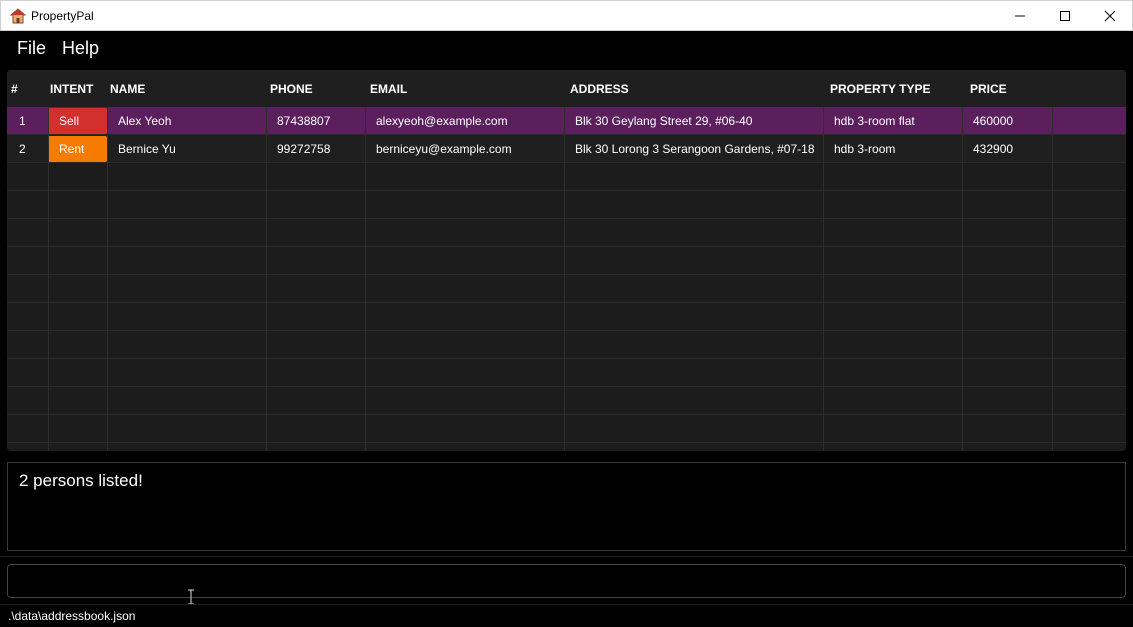 Image resolution: width=1133 pixels, height=627 pixels. Describe the element at coordinates (77, 149) in the screenshot. I see `intent-tag: Rent` at that location.